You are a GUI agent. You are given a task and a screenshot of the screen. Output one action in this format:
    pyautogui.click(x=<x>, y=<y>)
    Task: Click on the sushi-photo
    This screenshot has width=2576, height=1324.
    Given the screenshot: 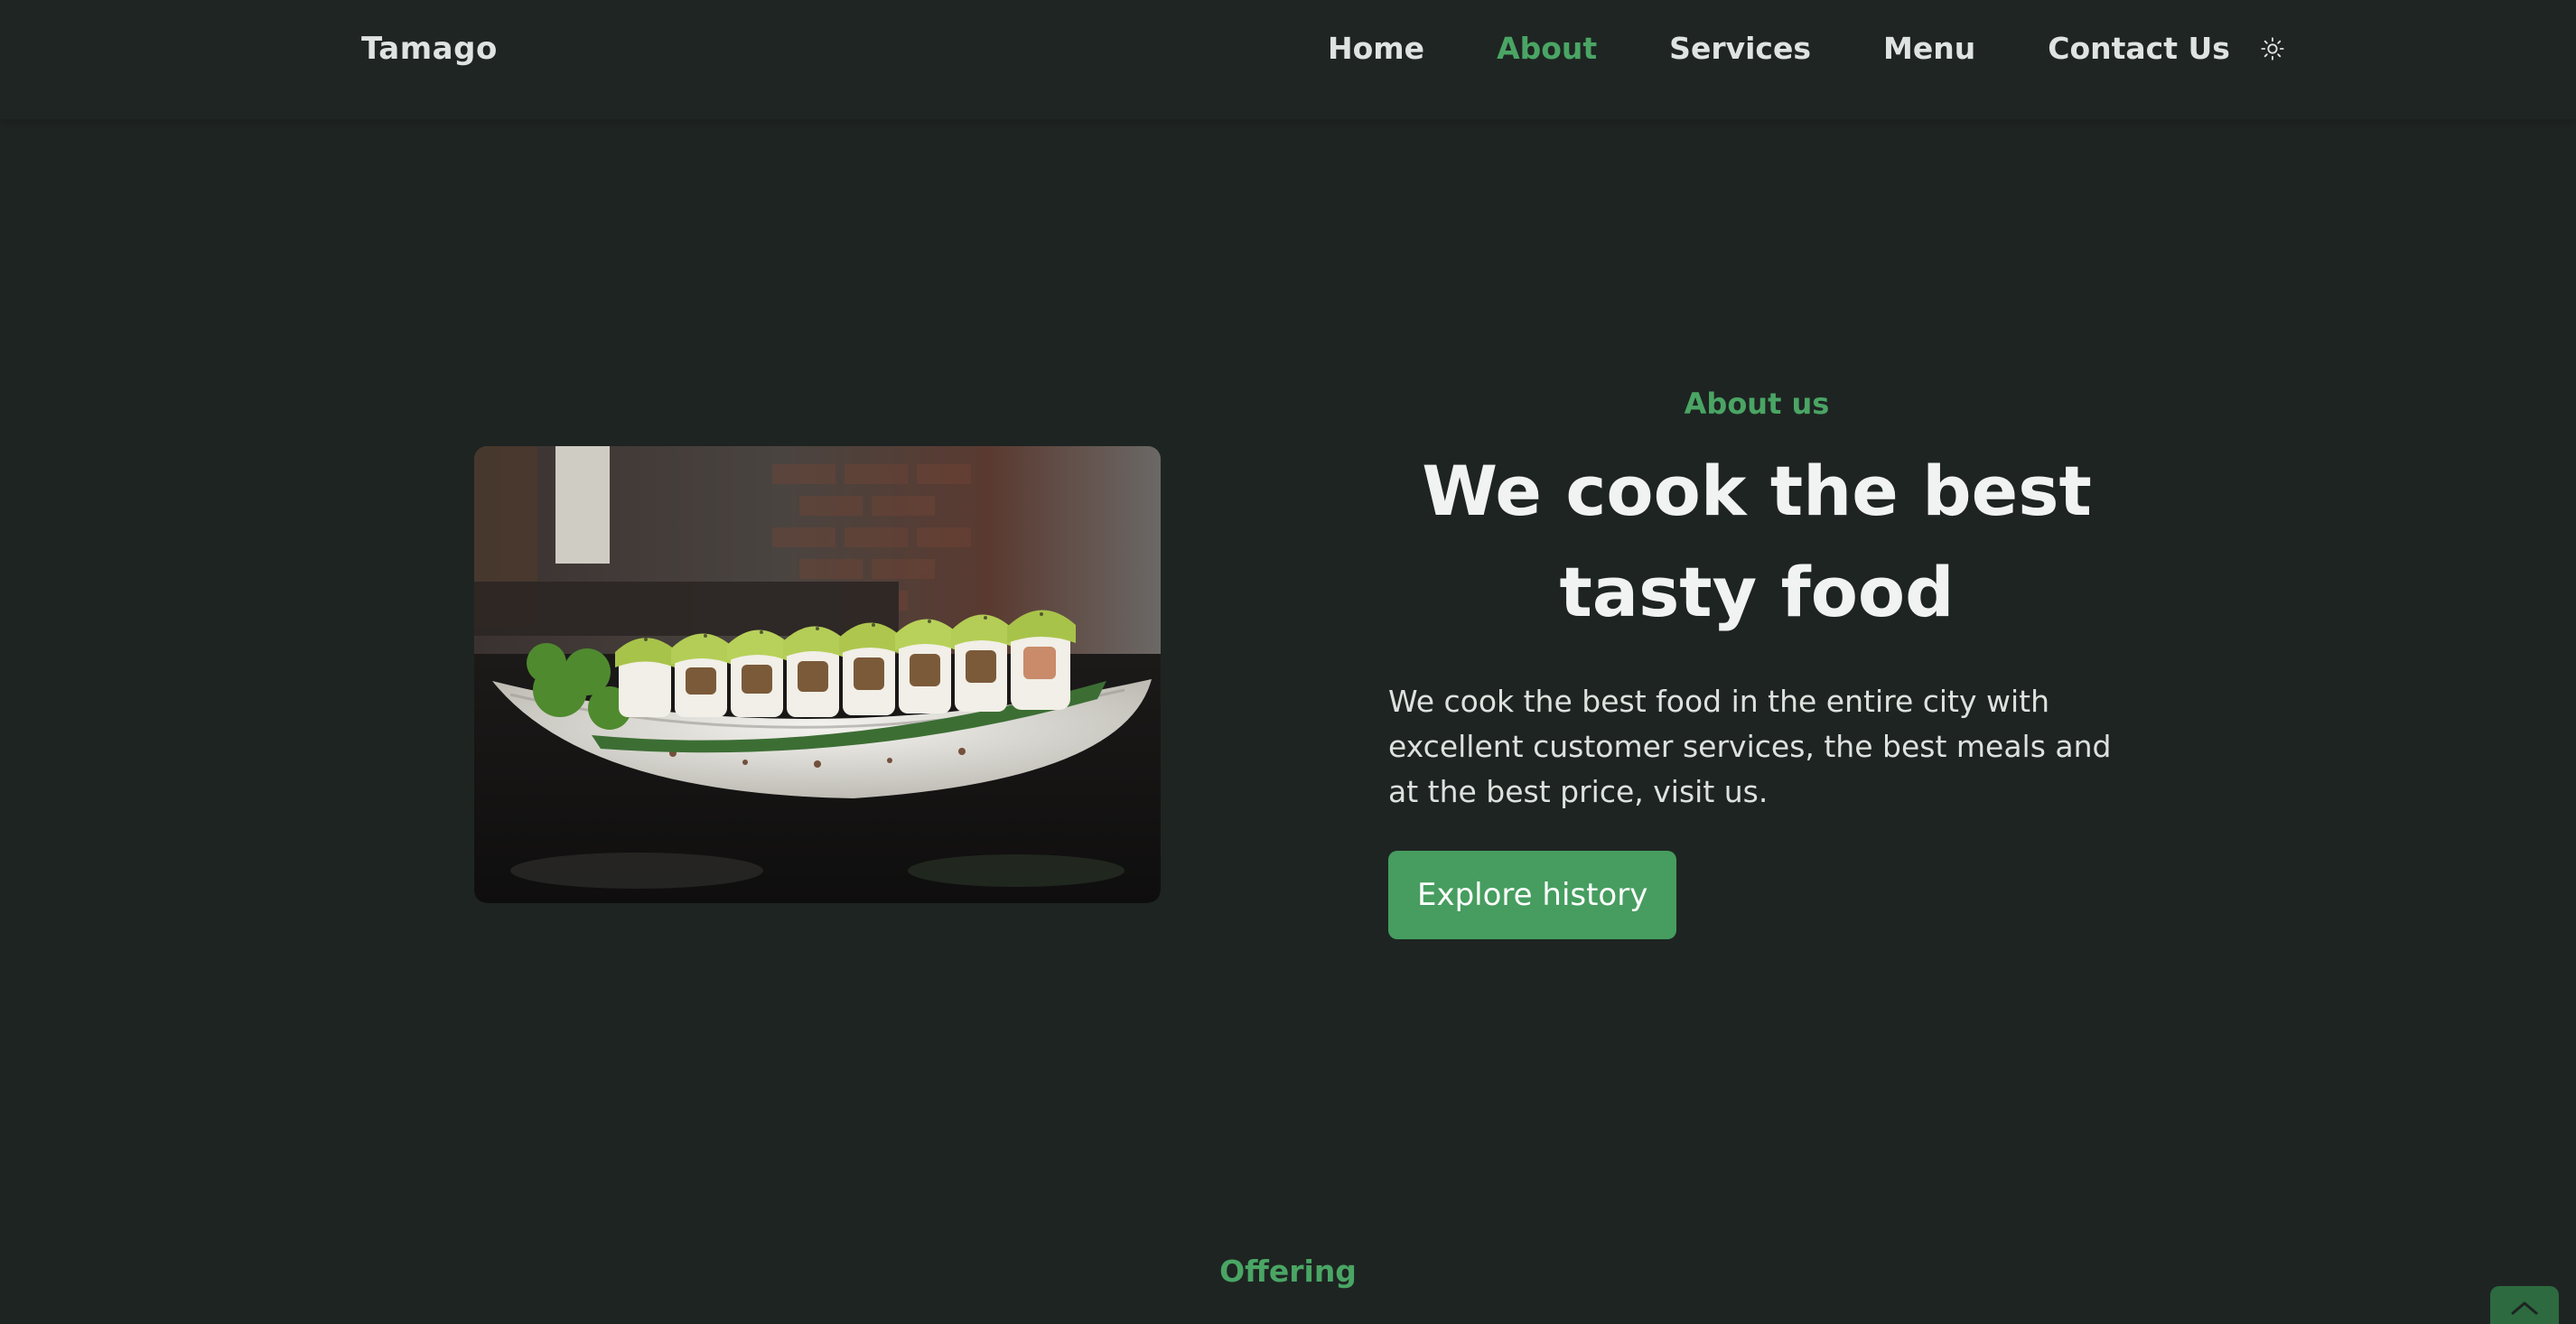 What is the action you would take?
    pyautogui.click(x=817, y=674)
    